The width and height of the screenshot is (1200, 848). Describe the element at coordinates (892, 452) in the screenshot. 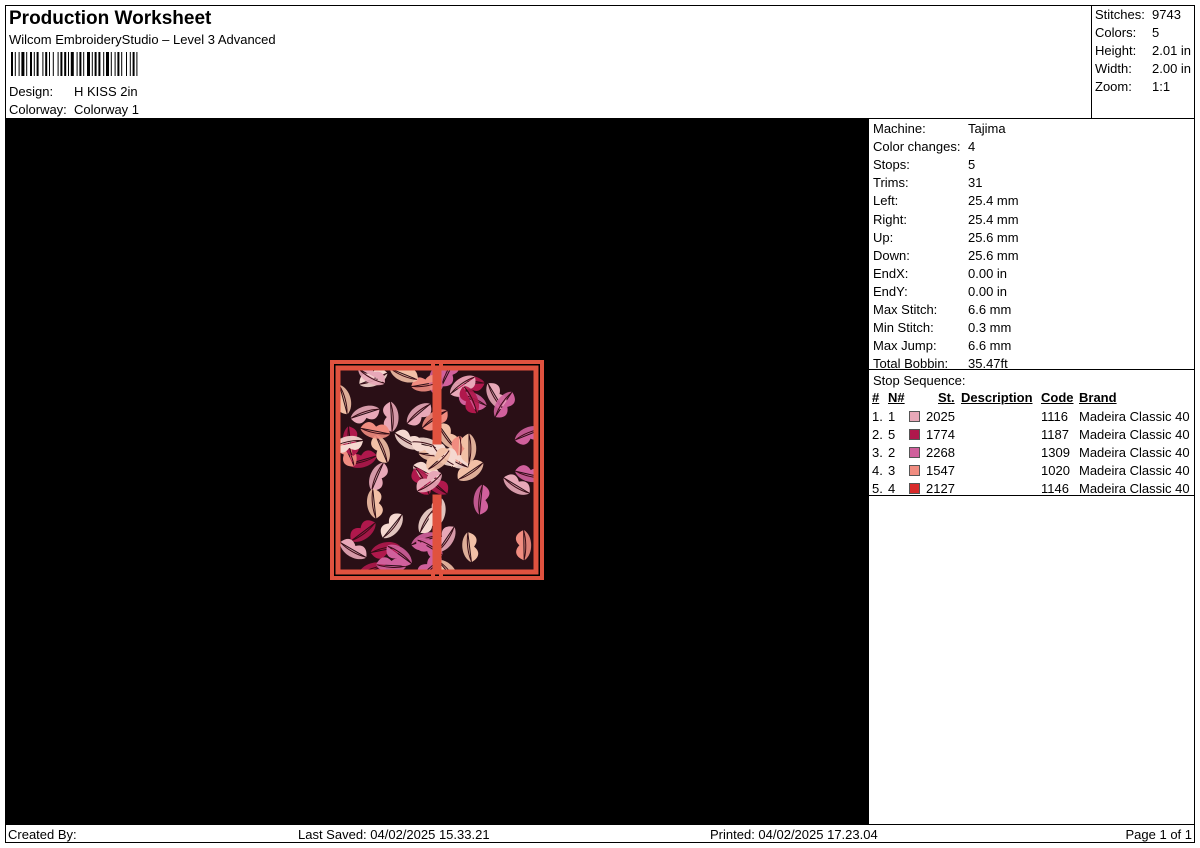

I see `seq-needle: 2` at that location.